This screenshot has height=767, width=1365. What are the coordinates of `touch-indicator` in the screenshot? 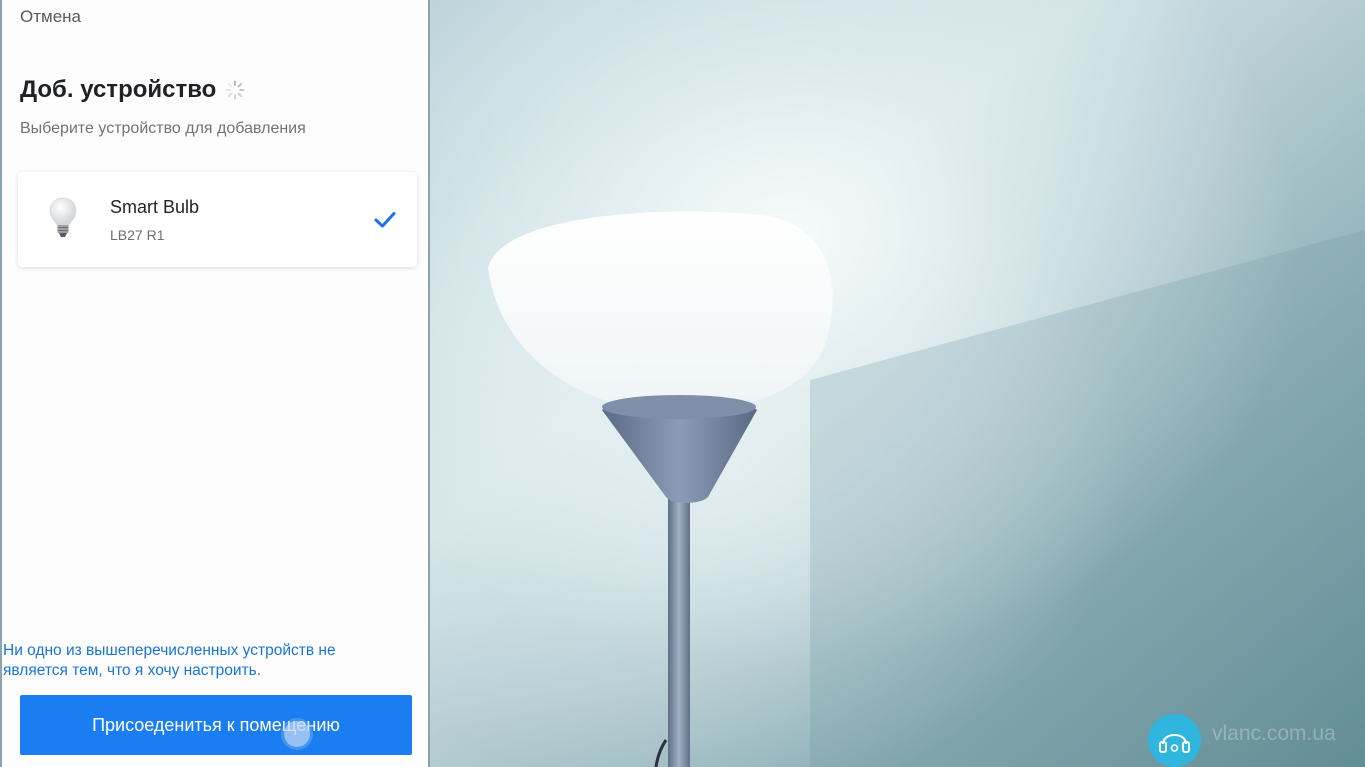 It's located at (297, 734).